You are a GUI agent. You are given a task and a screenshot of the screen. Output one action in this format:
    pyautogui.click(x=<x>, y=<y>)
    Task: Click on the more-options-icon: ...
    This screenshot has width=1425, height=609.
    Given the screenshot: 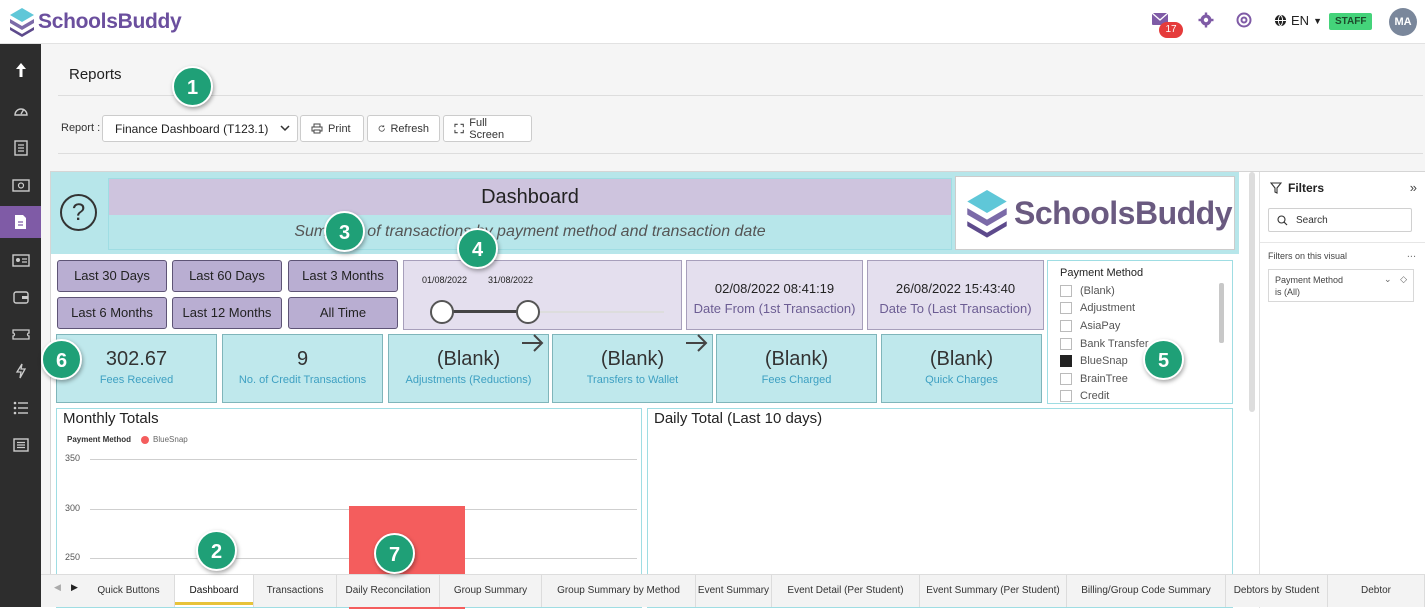 What is the action you would take?
    pyautogui.click(x=1411, y=254)
    